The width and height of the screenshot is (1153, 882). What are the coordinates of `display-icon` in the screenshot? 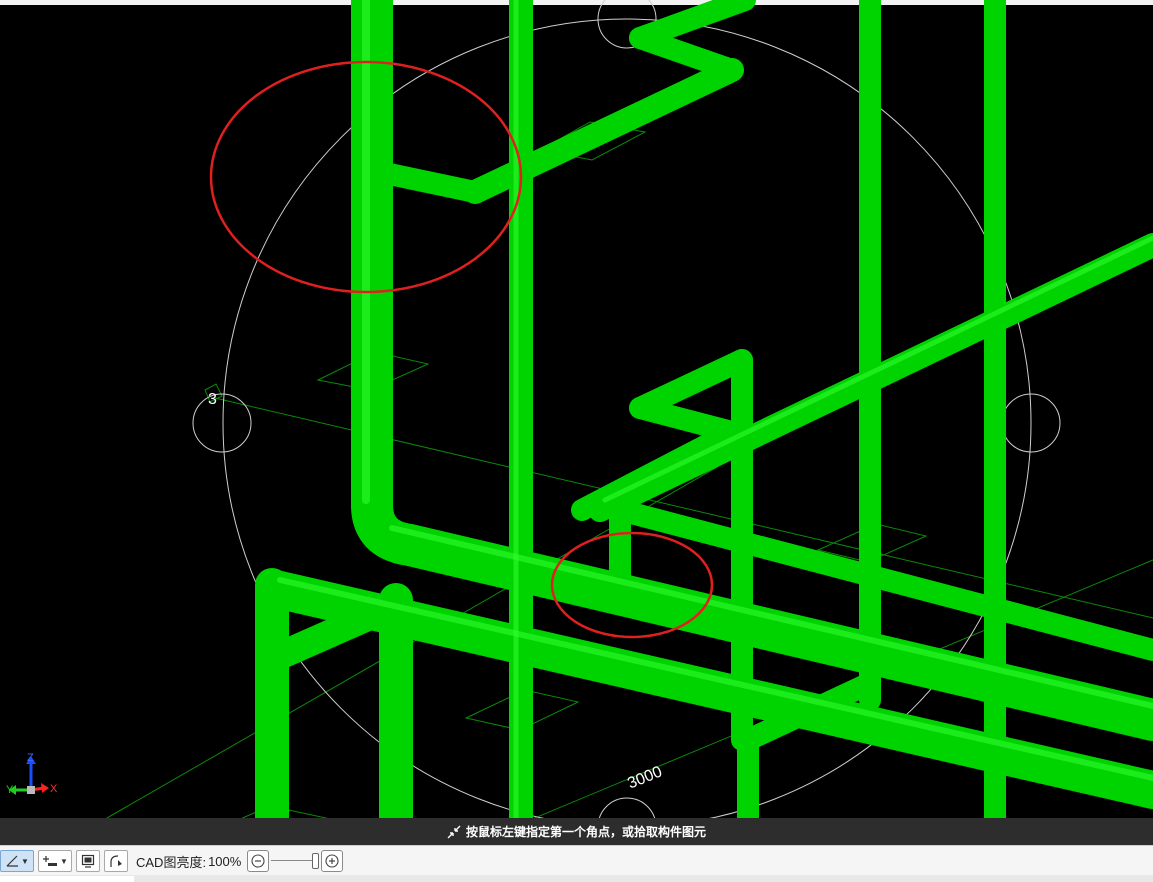 It's located at (88, 861).